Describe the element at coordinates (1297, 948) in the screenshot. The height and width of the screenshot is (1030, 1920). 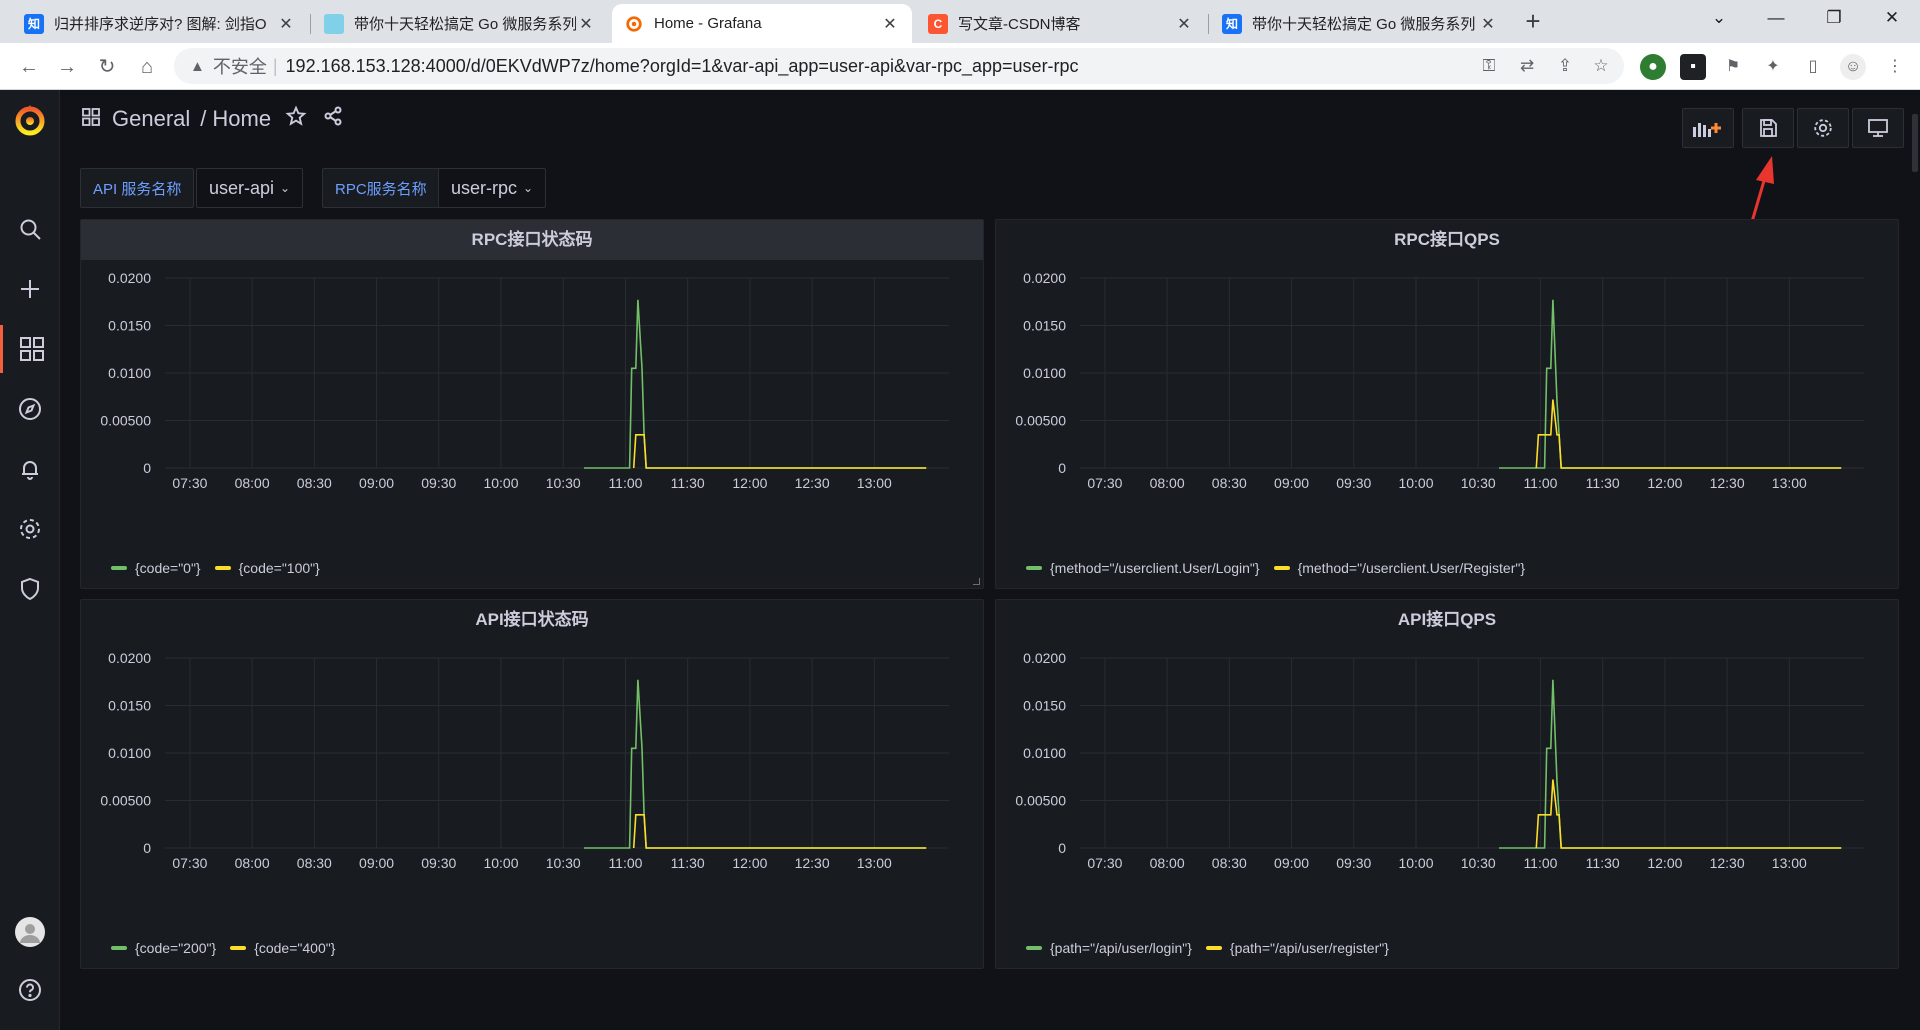
I see `legend-item: {path="/api/user/register"}` at that location.